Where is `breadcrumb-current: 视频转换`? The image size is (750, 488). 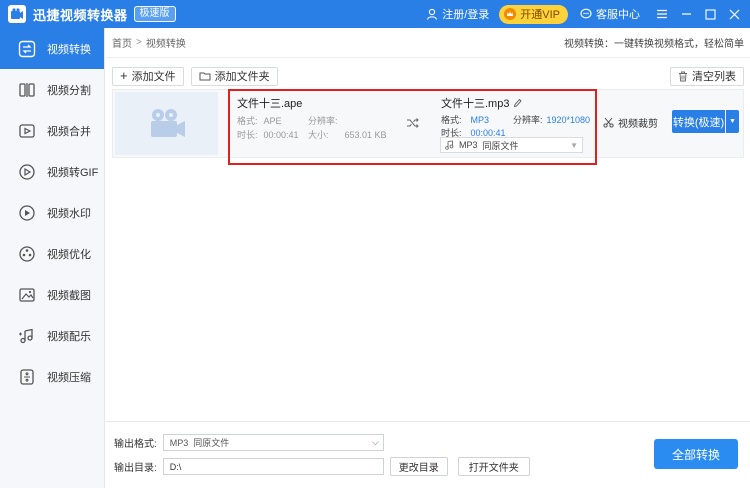 breadcrumb-current: 视频转换 is located at coordinates (165, 44).